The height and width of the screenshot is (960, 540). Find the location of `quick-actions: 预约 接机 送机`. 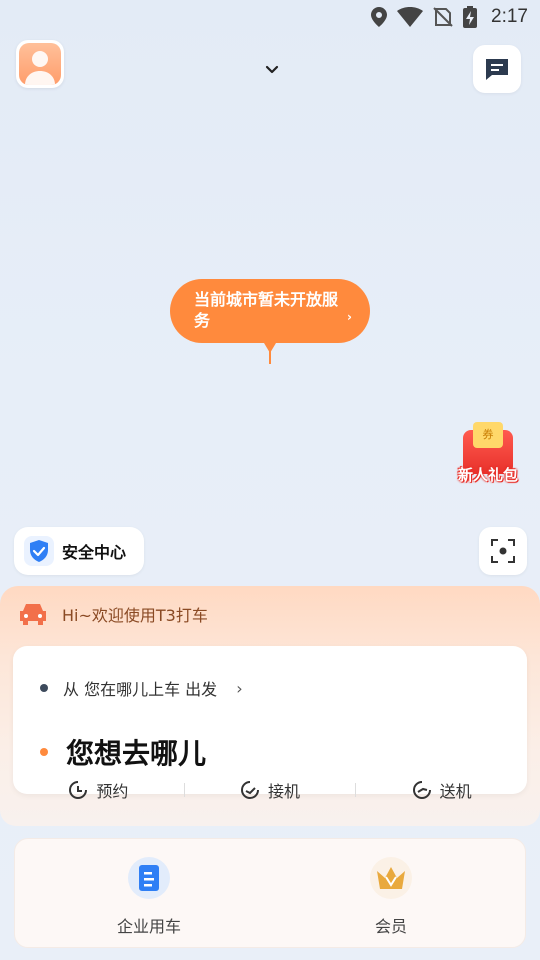

quick-actions: 预约 接机 送机 is located at coordinates (270, 790).